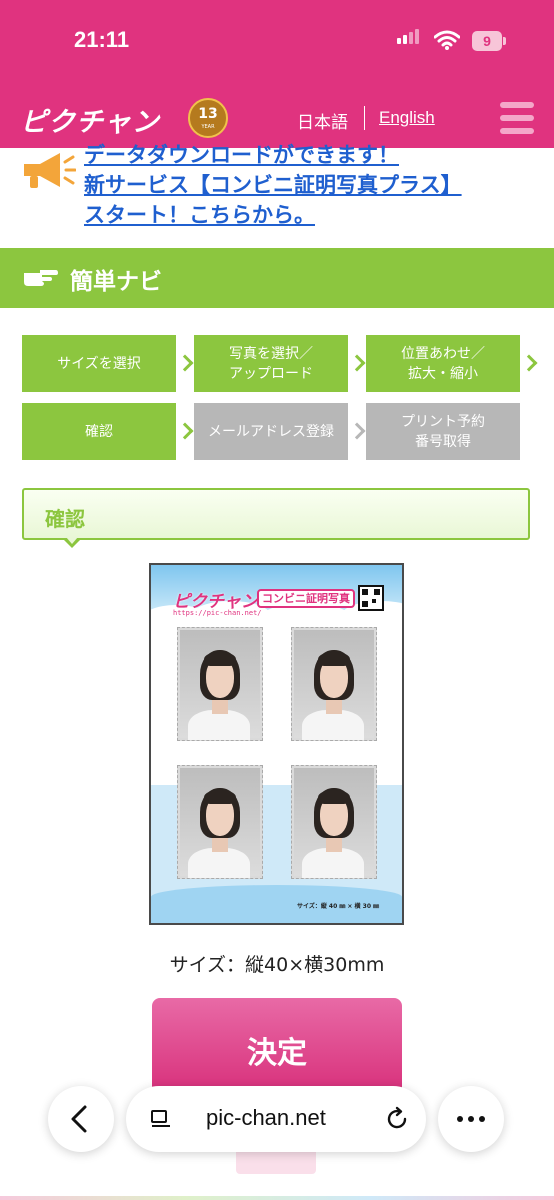  Describe the element at coordinates (208, 114) in the screenshot. I see `badge-number: 13` at that location.